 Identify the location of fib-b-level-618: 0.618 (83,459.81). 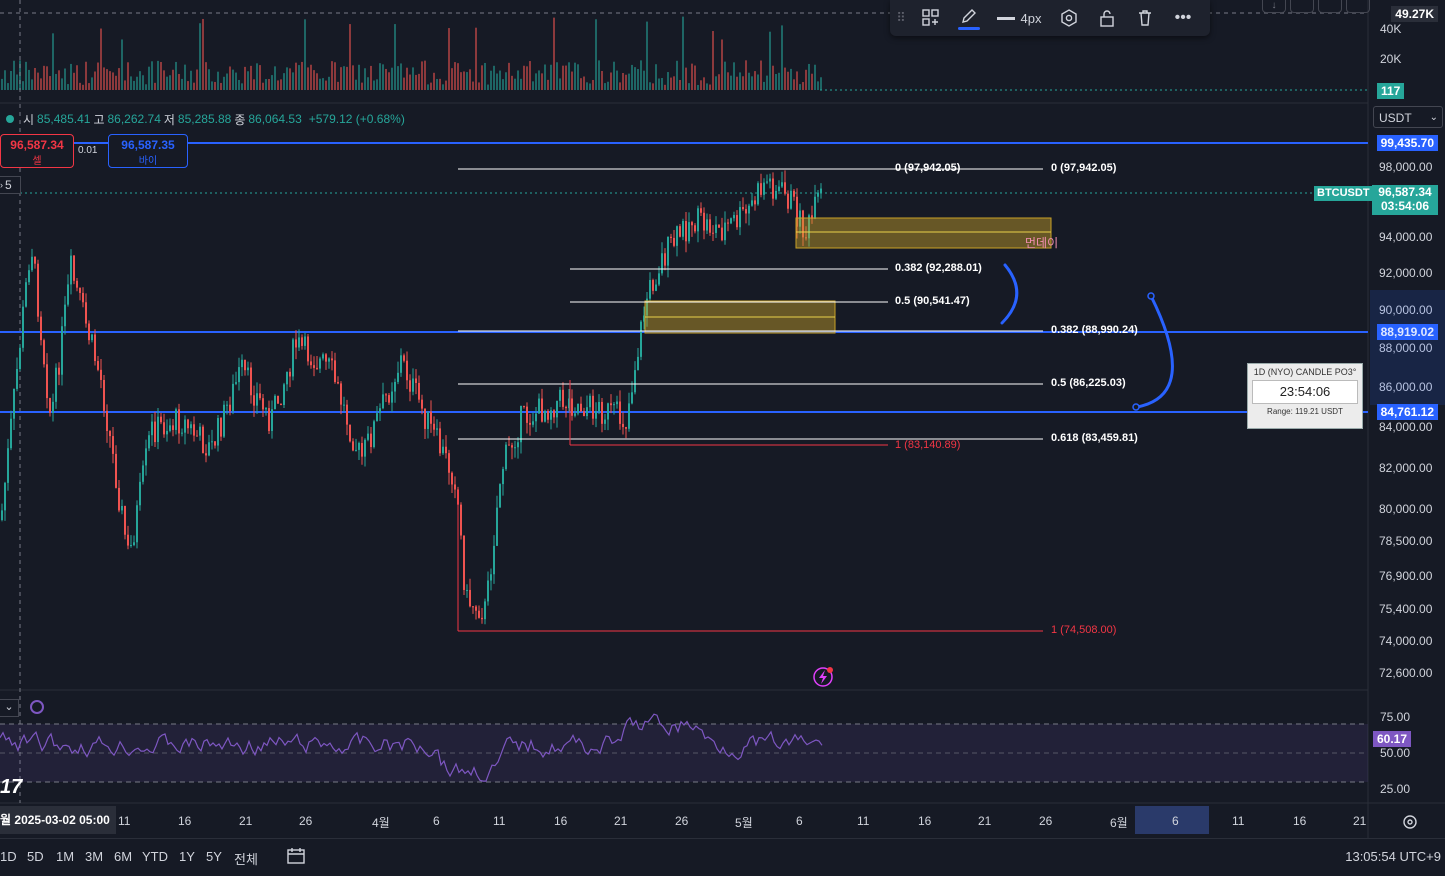
(1094, 438).